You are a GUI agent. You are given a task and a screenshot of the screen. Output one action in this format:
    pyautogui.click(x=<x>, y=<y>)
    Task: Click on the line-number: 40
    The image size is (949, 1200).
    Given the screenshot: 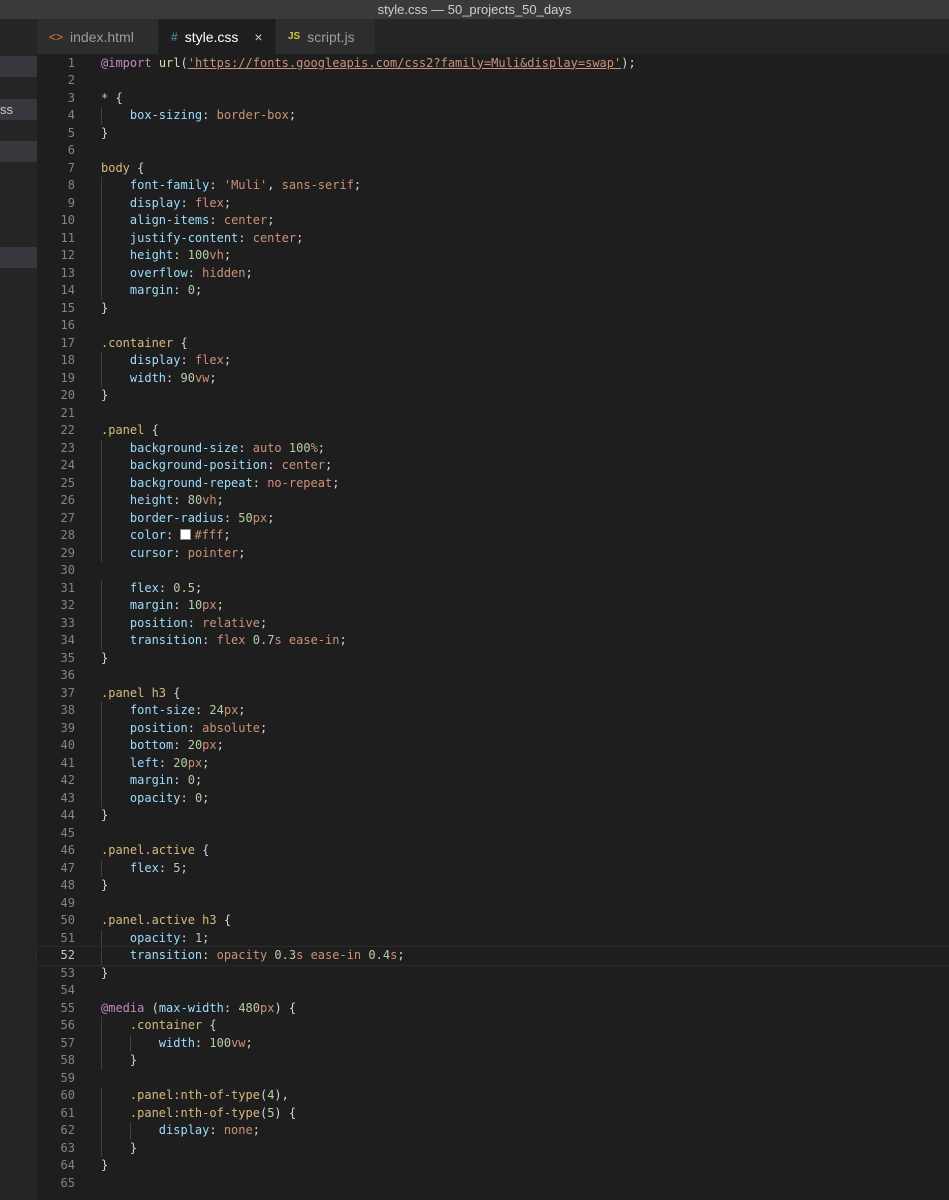 What is the action you would take?
    pyautogui.click(x=67, y=745)
    